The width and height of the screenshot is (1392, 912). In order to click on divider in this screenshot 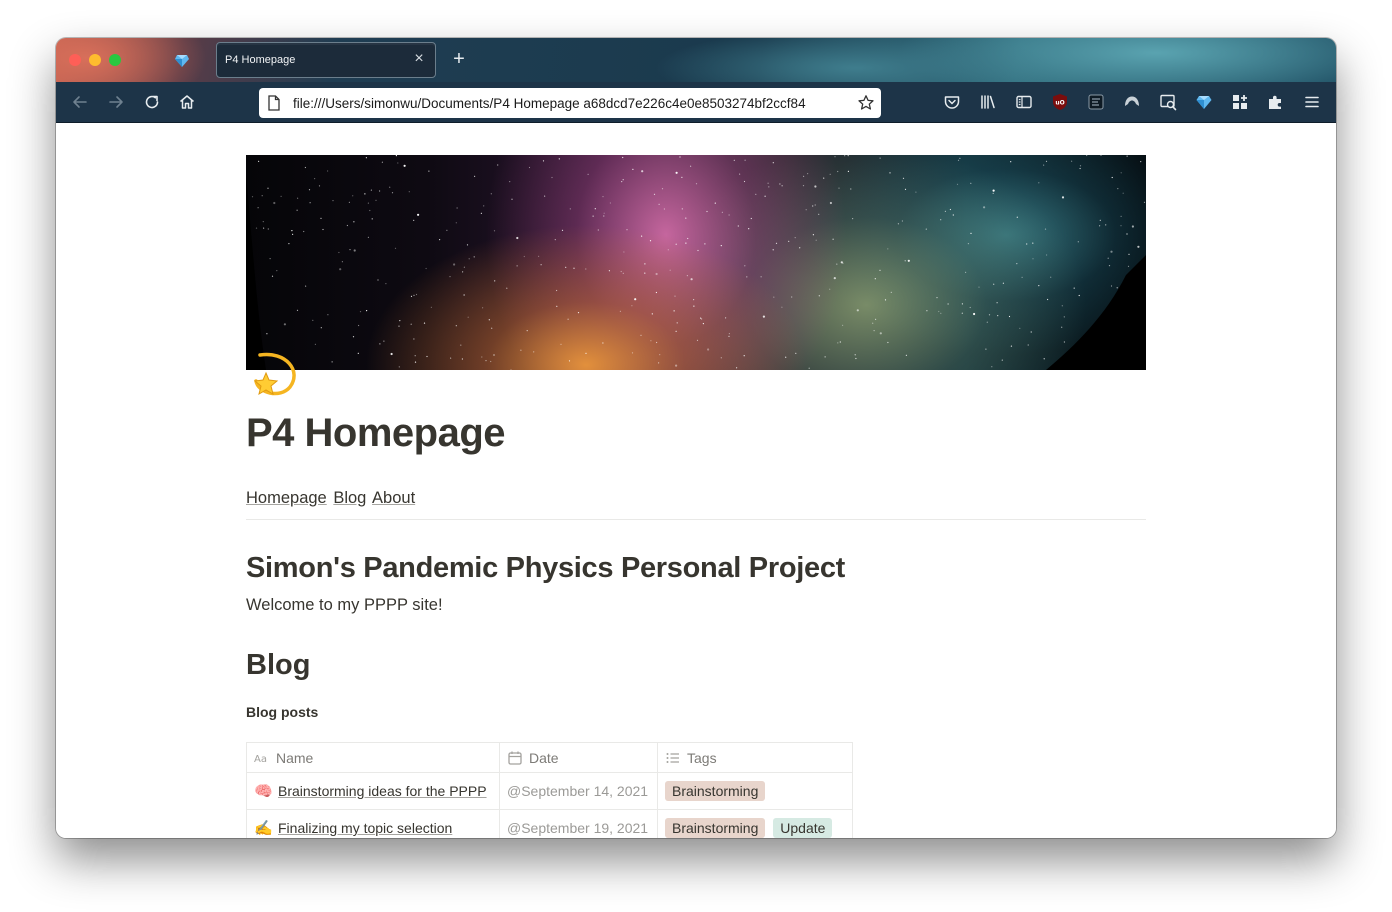, I will do `click(696, 519)`.